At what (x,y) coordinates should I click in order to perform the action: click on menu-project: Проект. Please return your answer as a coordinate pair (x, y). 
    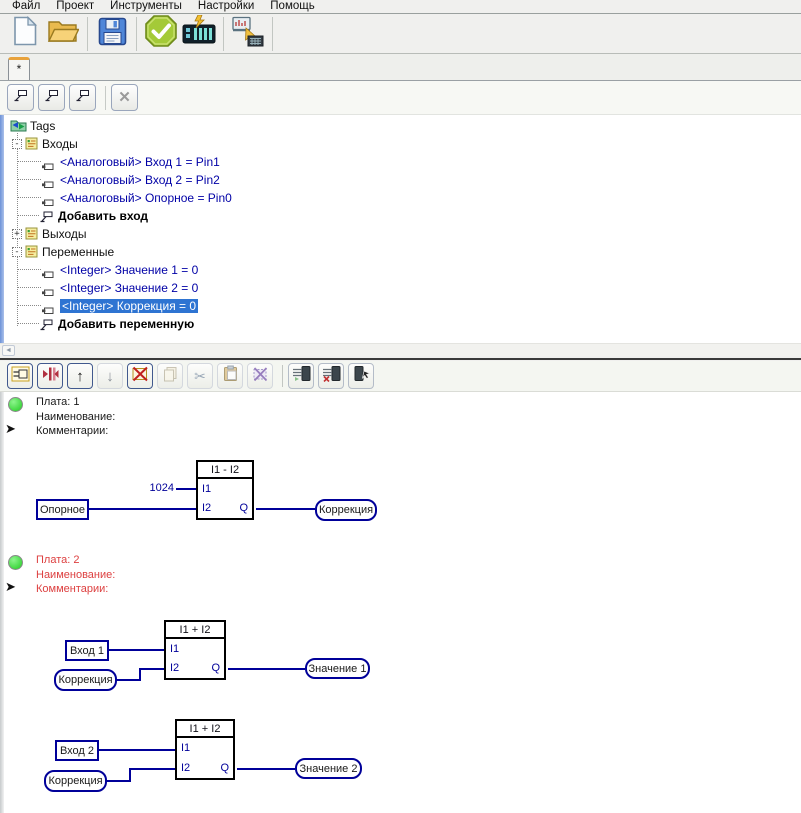
    Looking at the image, I should click on (75, 6).